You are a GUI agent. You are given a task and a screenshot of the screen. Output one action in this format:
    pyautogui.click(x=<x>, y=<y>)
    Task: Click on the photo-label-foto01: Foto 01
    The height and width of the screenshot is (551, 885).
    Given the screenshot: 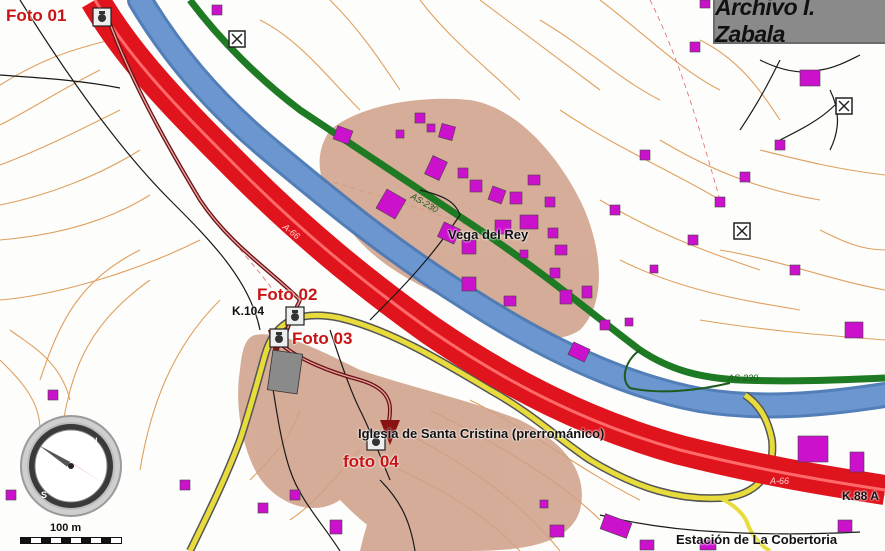 What is the action you would take?
    pyautogui.click(x=36, y=16)
    